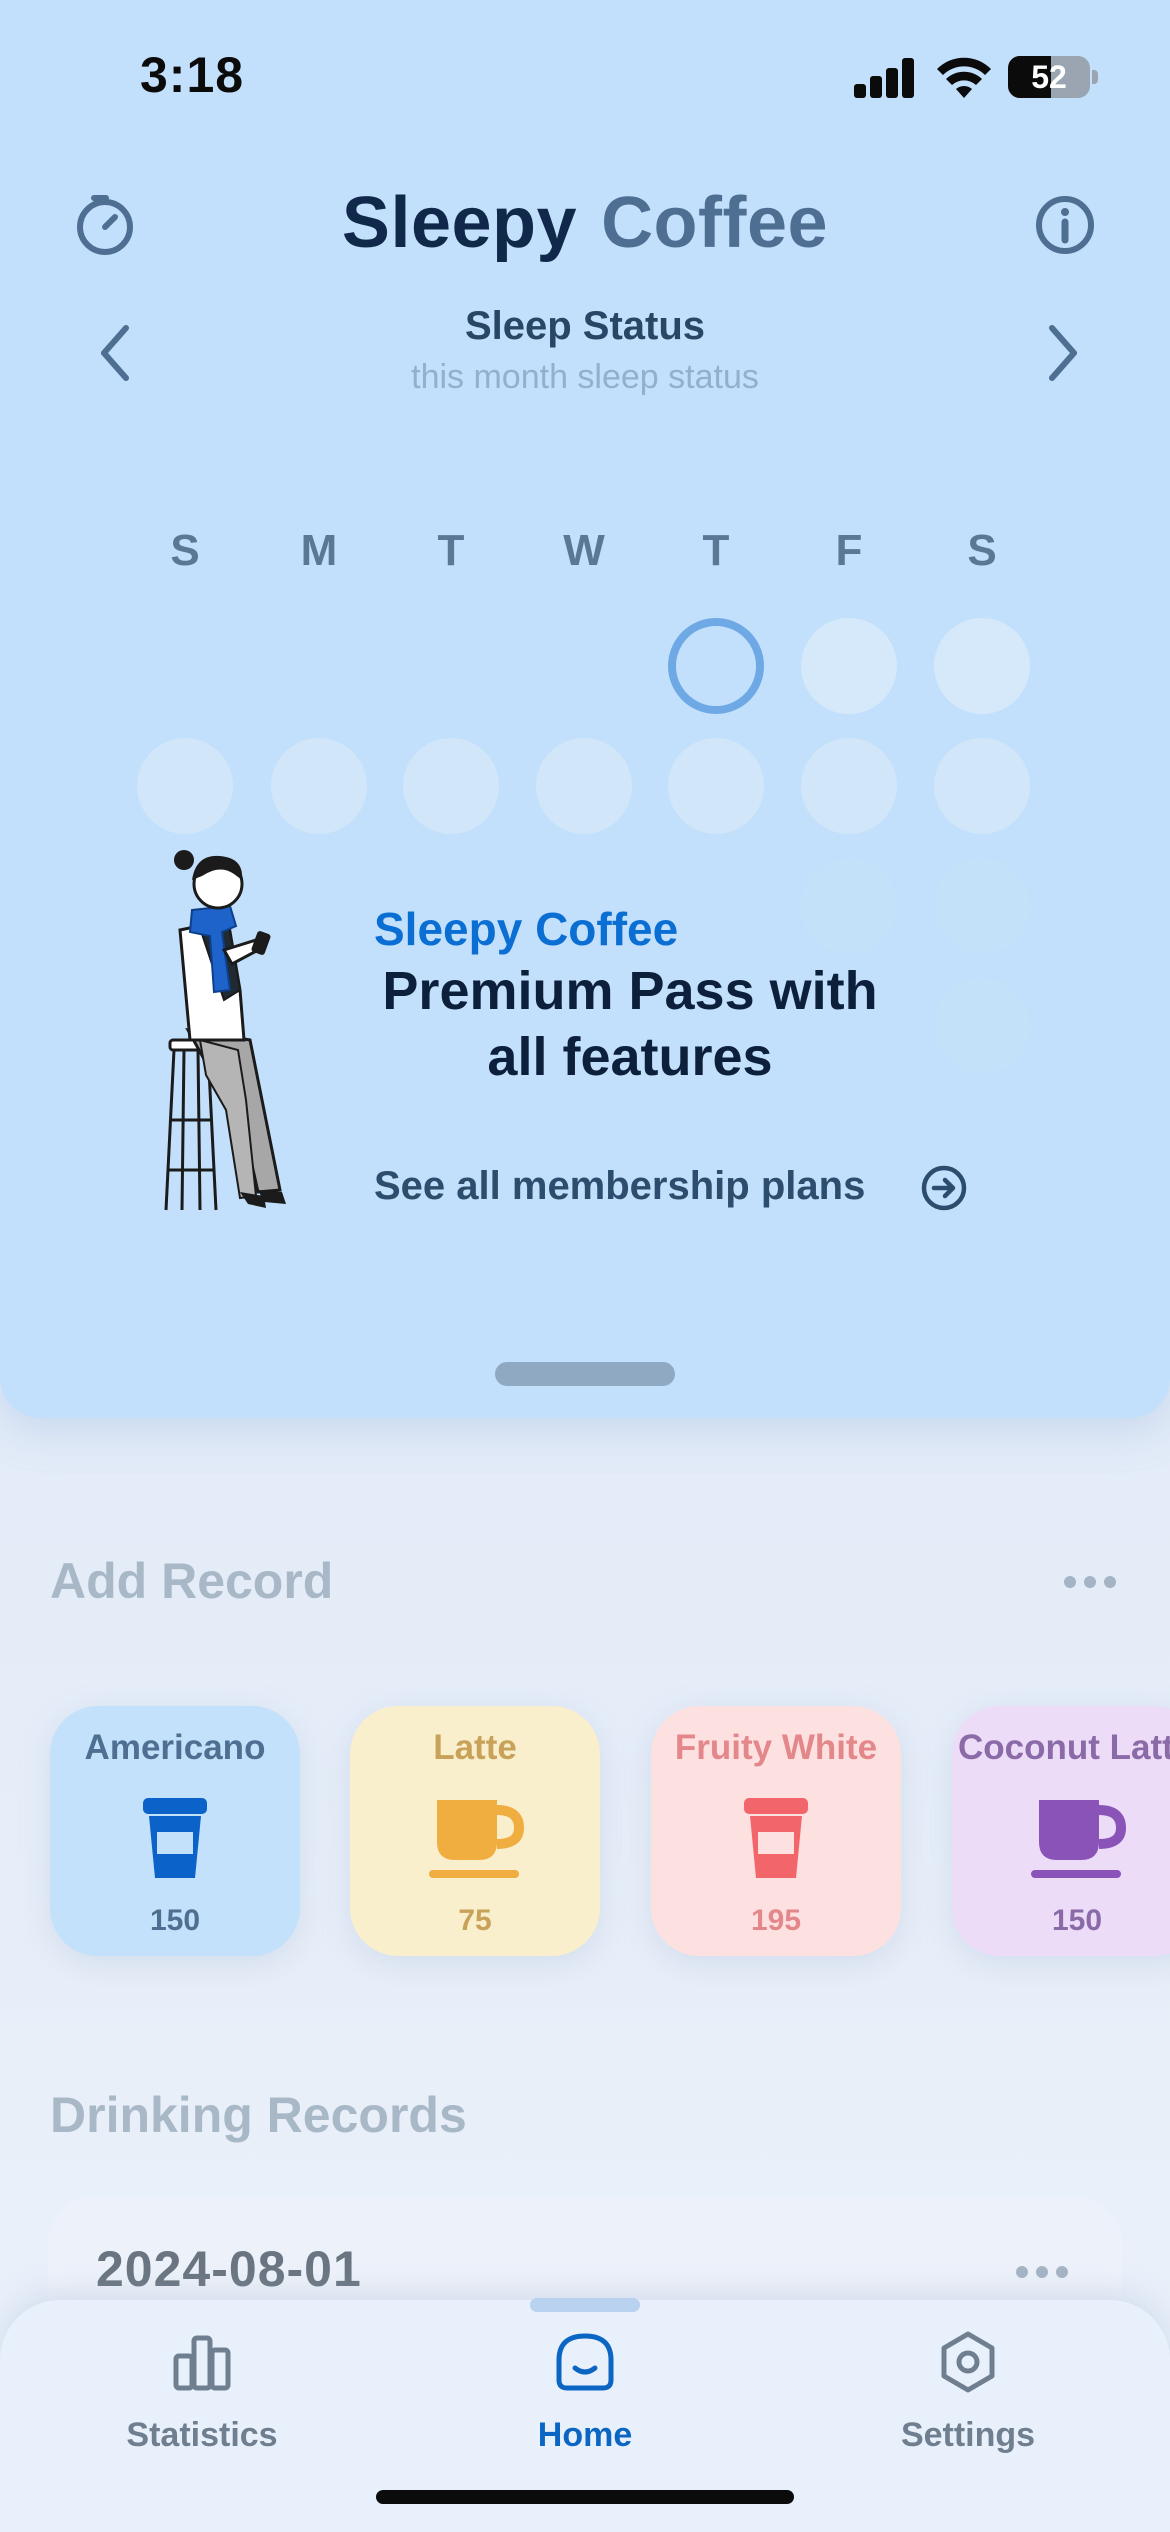 The height and width of the screenshot is (2532, 1170). Describe the element at coordinates (619, 1186) in the screenshot. I see `membership-plans-link: See all membership plans` at that location.